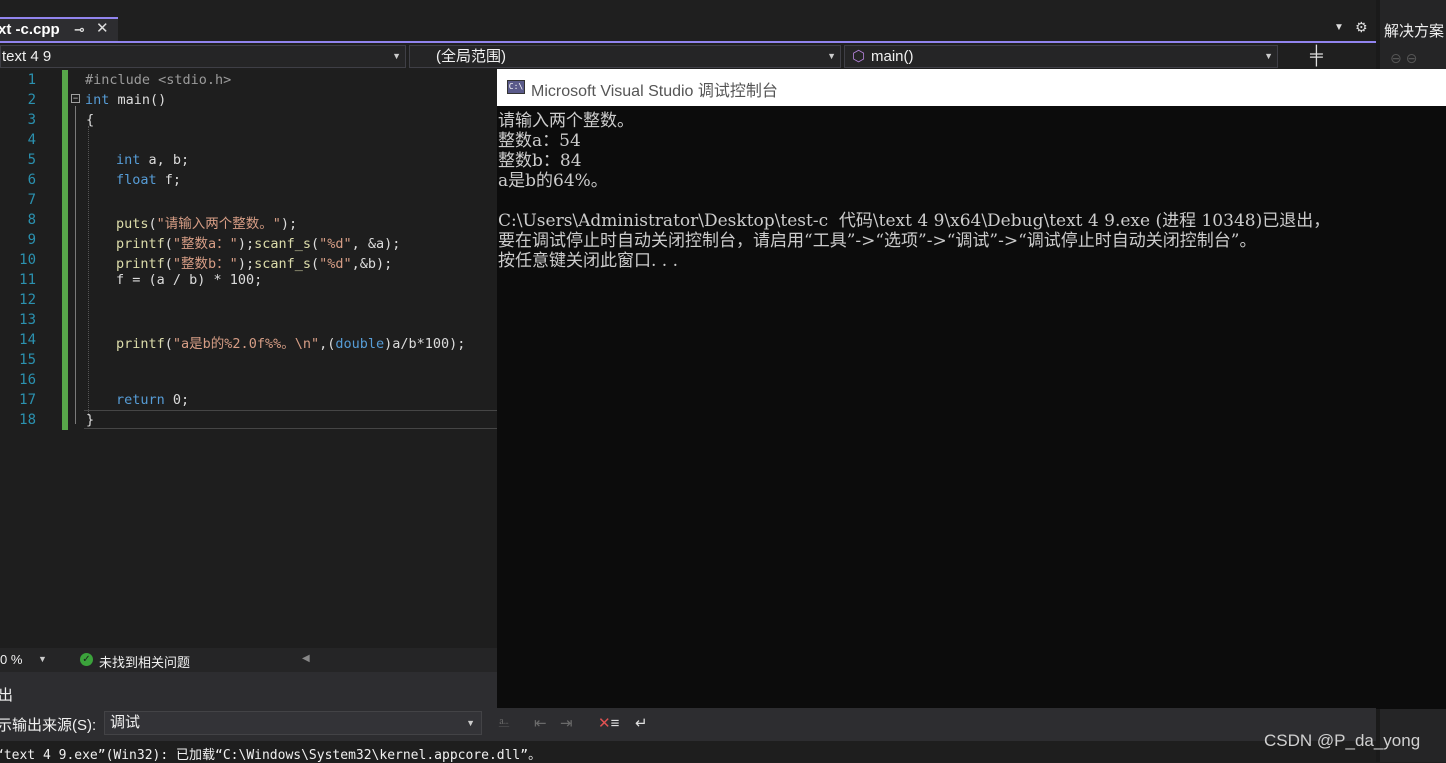 The height and width of the screenshot is (763, 1446). Describe the element at coordinates (516, 87) in the screenshot. I see `console-app-icon: C:\` at that location.